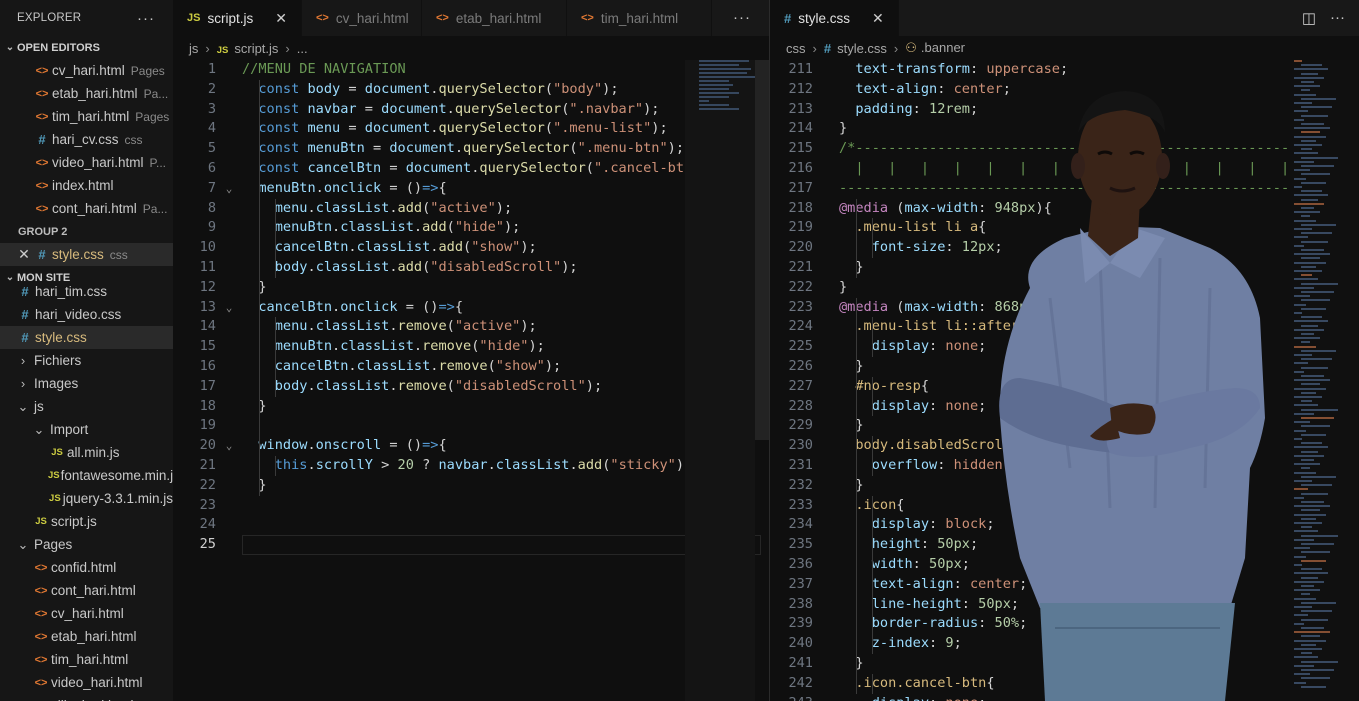 Image resolution: width=1359 pixels, height=701 pixels. What do you see at coordinates (86, 254) in the screenshot?
I see `open-editor-item: ✕ # style.css css` at bounding box center [86, 254].